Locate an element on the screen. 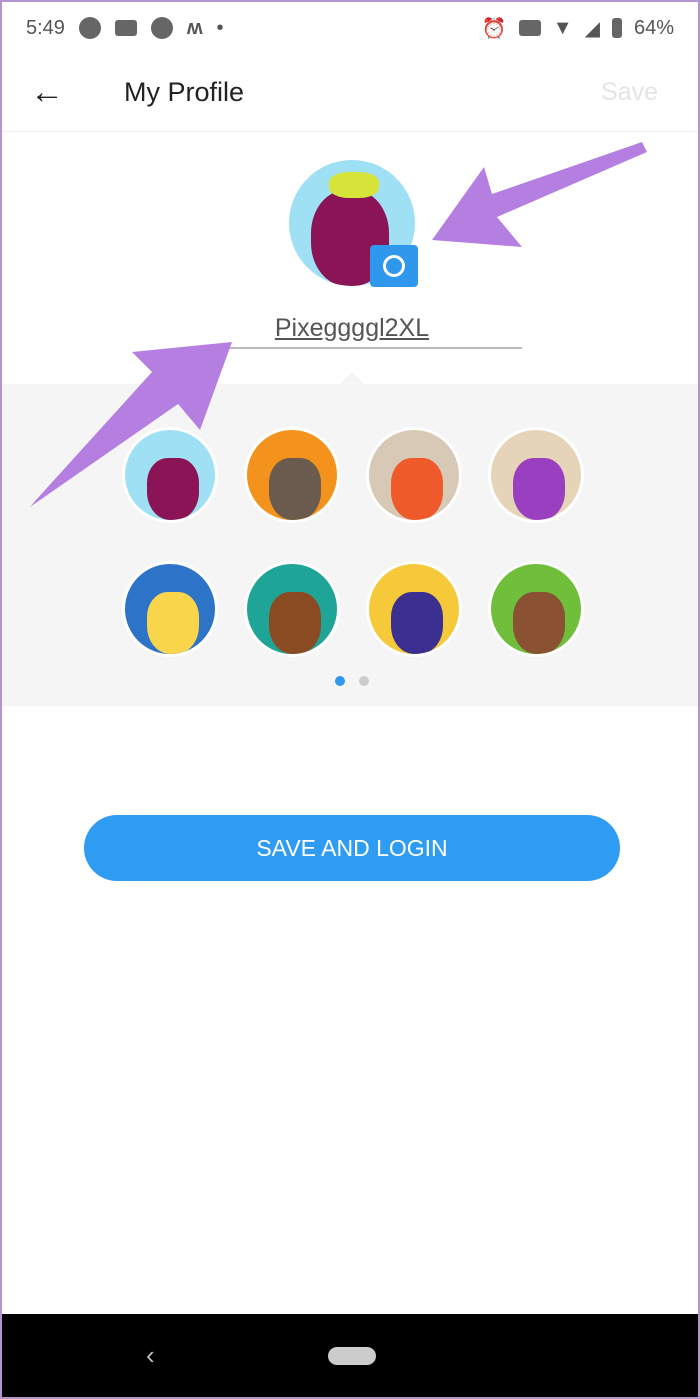  save-and-login-button: SAVE AND LOGIN is located at coordinates (352, 848).